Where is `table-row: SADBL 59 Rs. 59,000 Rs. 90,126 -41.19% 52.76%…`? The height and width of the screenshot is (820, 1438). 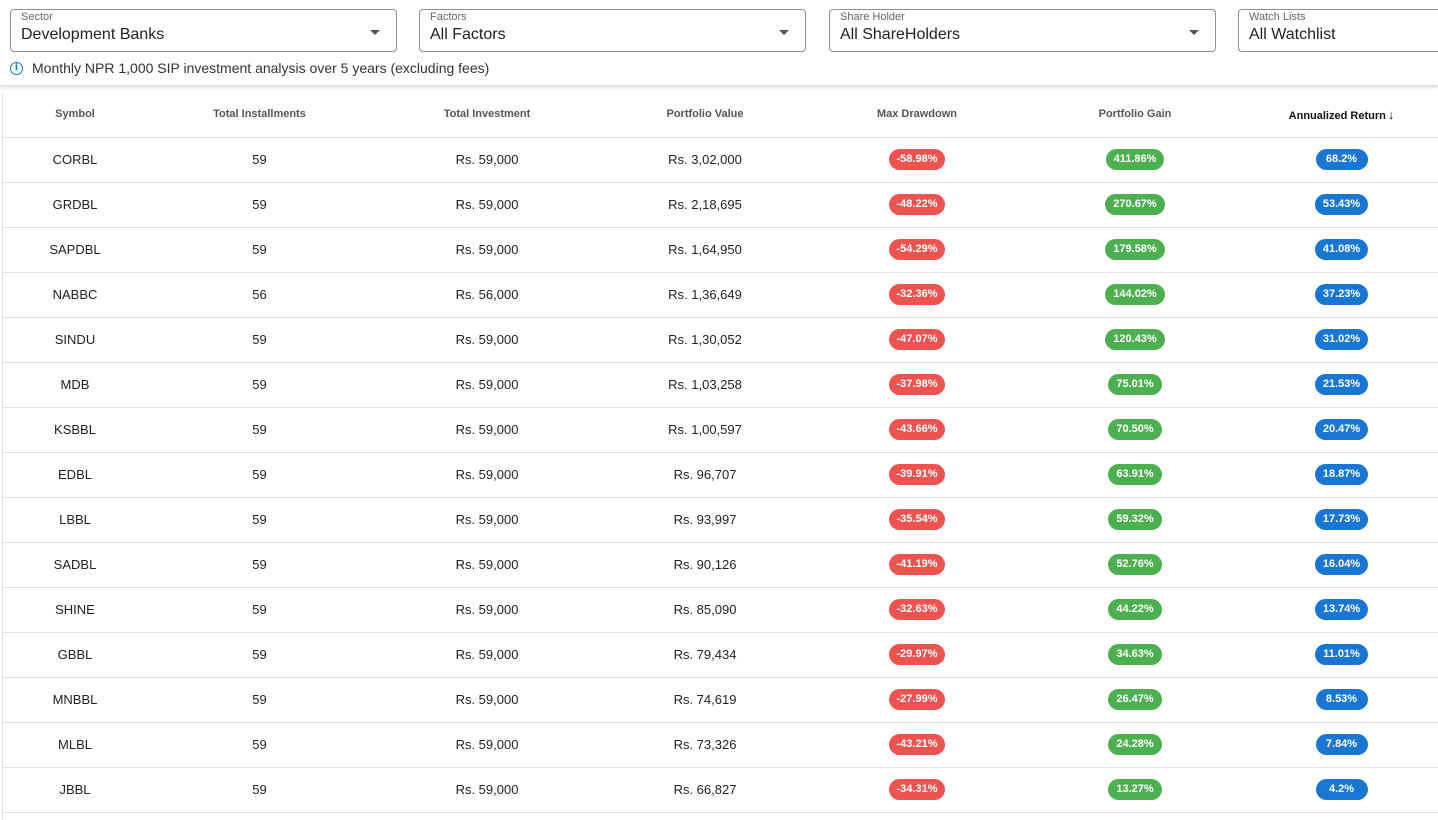 table-row: SADBL 59 Rs. 59,000 Rs. 90,126 -41.19% 52.76%… is located at coordinates (720, 565).